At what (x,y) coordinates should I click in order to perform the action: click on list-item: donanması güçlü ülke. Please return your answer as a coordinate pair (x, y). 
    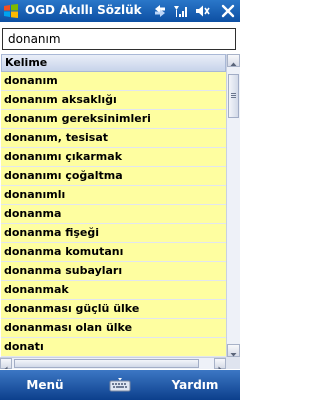
    Looking at the image, I should click on (113, 309).